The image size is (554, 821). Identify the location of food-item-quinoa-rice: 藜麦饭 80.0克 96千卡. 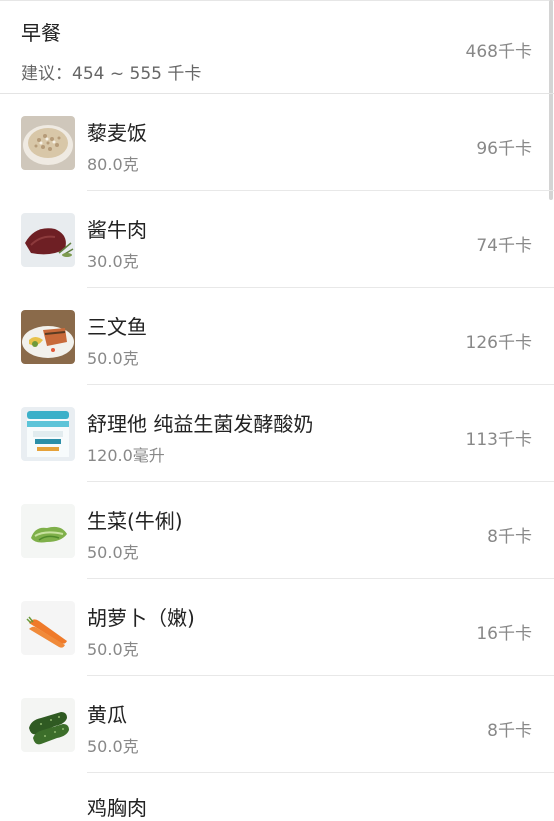
(277, 142).